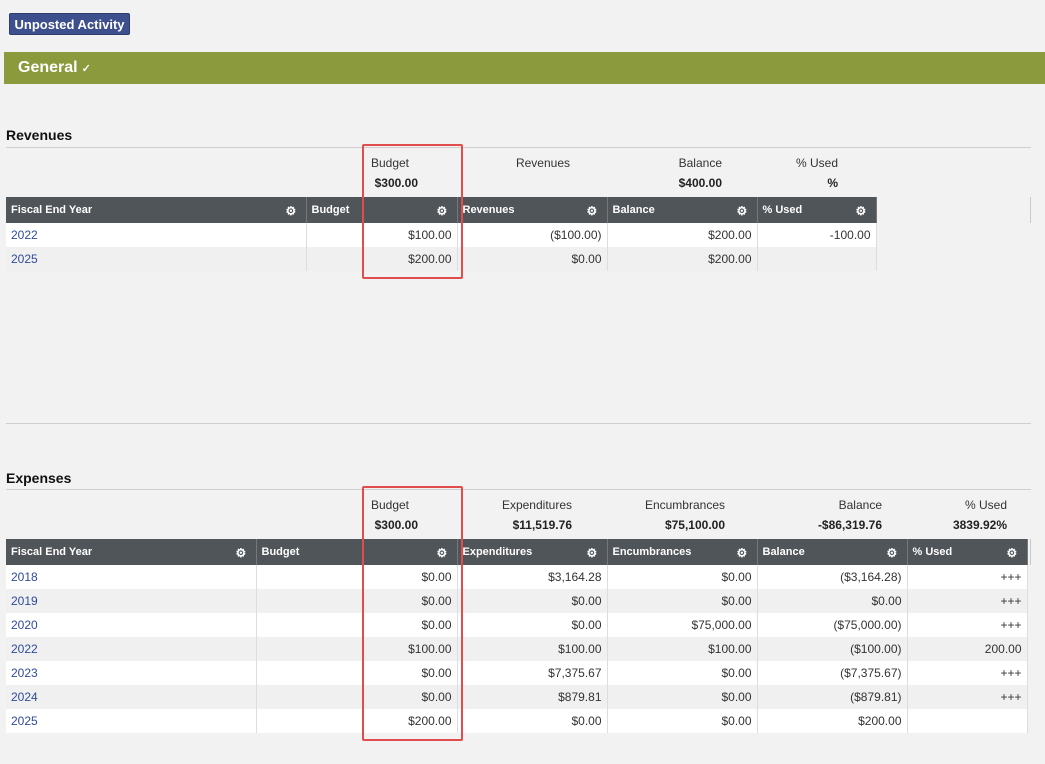 This screenshot has width=1045, height=764. Describe the element at coordinates (832, 673) in the screenshot. I see `cell: ($7,375.67)` at that location.